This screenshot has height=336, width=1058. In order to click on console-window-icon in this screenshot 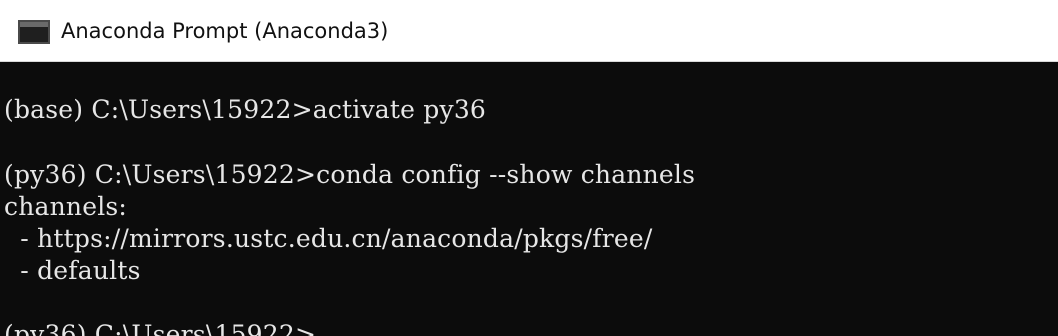, I will do `click(34, 32)`.